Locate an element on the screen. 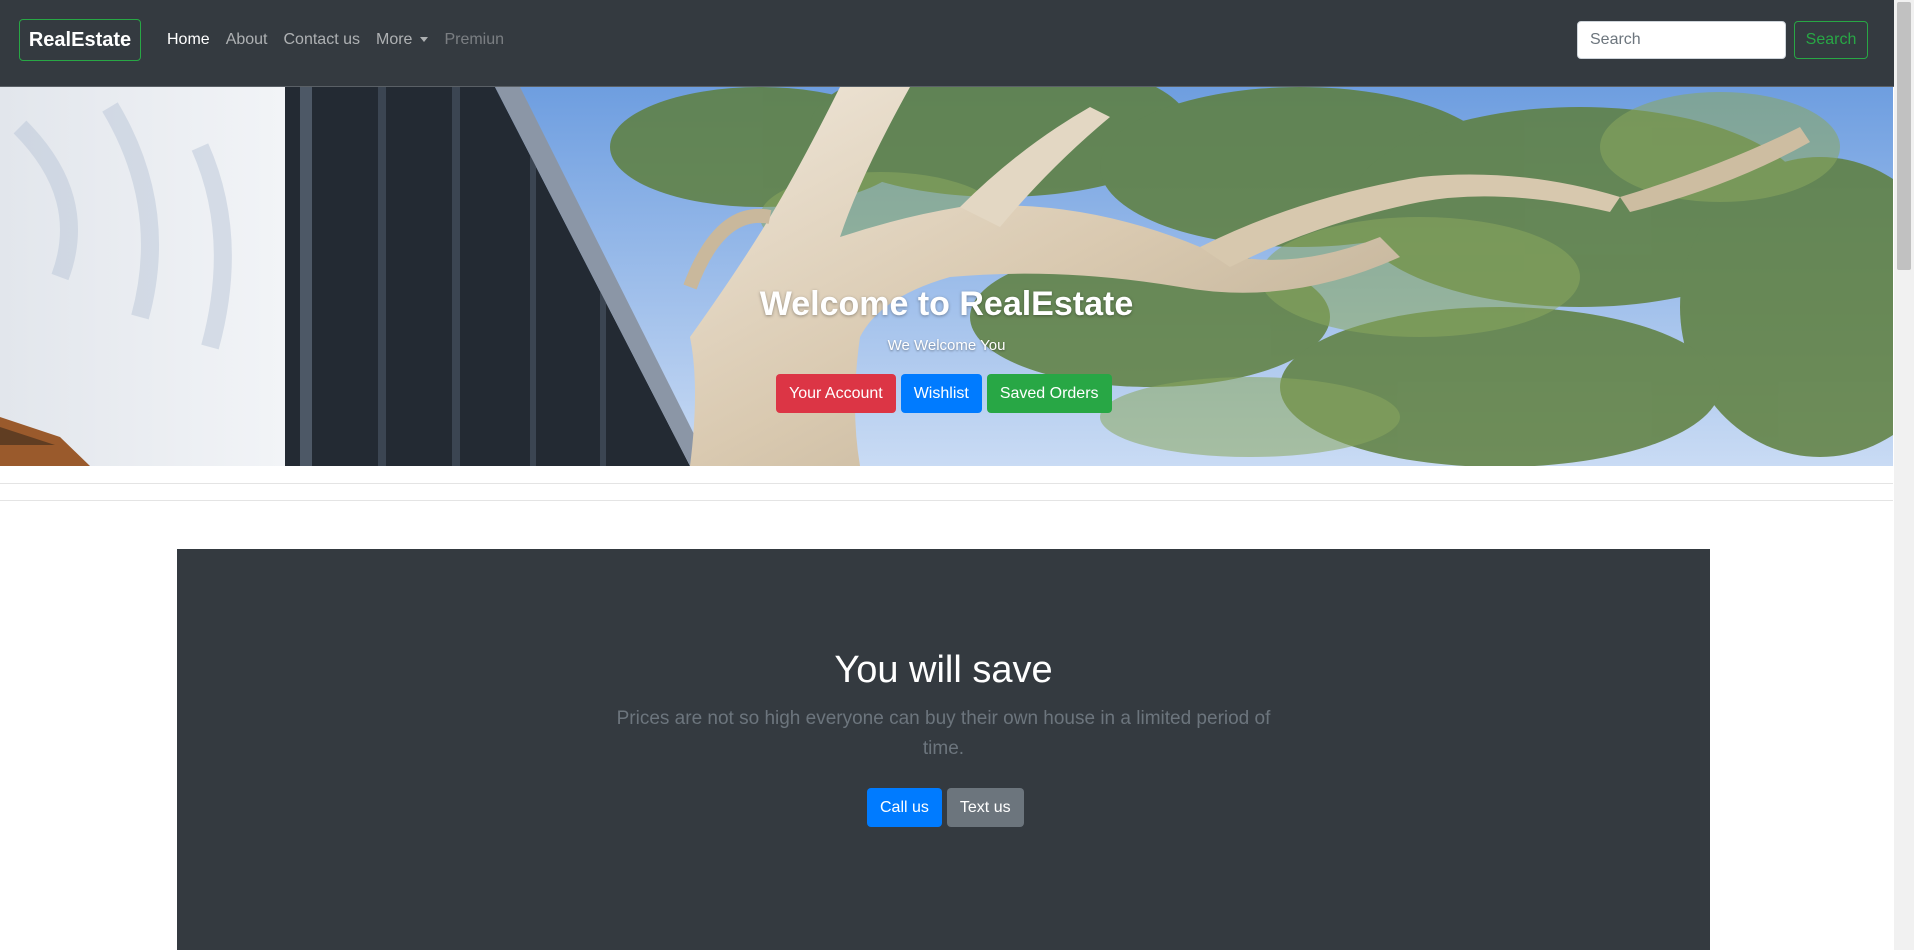  saved-orders-button: Saved Orders is located at coordinates (1049, 393).